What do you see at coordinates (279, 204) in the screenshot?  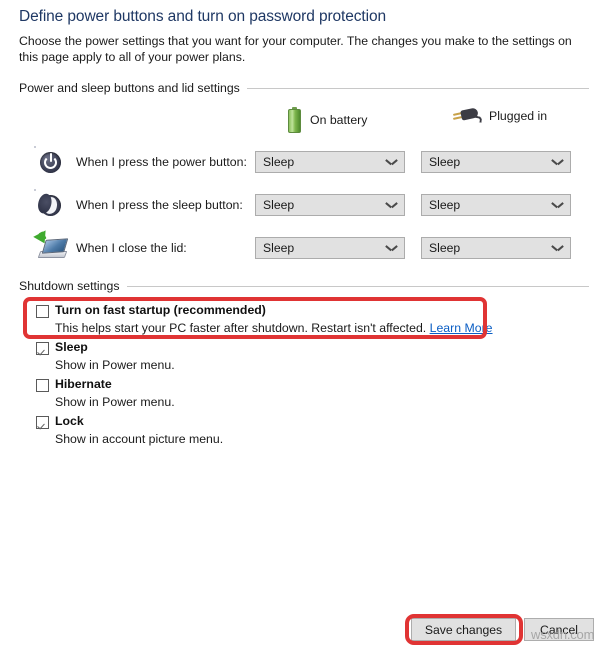 I see `dropdown-sleep-button-on-battery-value: Sleep` at bounding box center [279, 204].